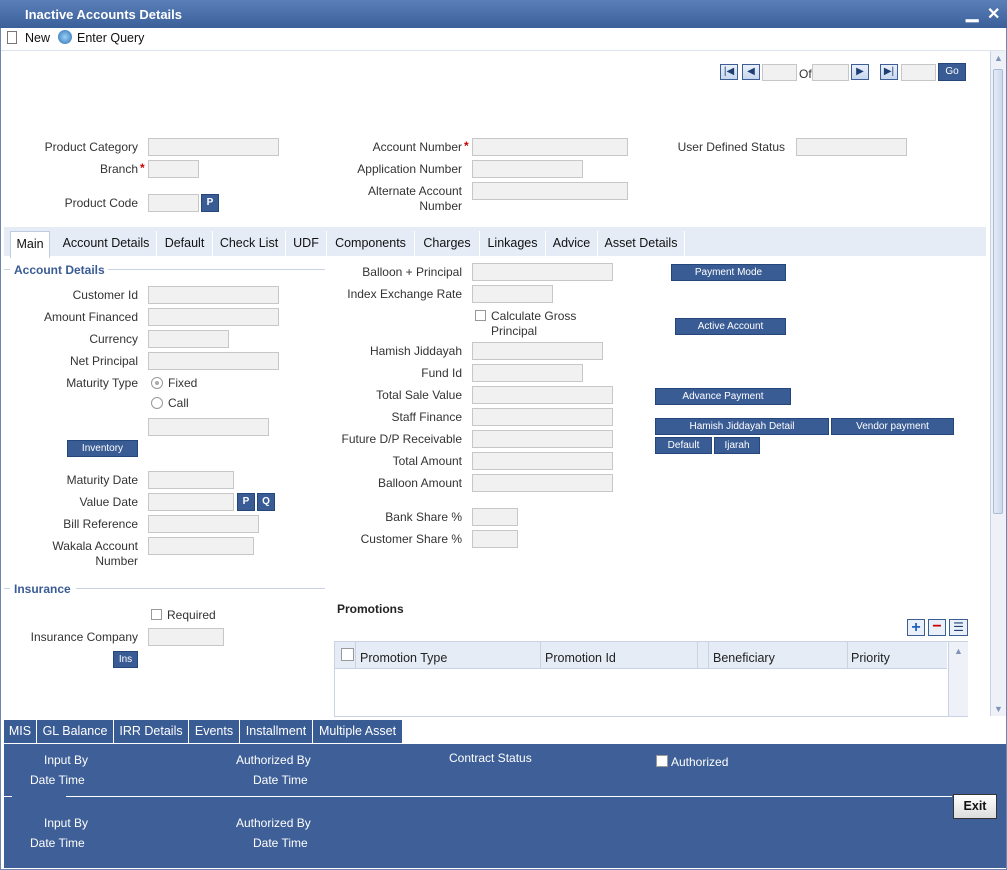 Image resolution: width=1007 pixels, height=870 pixels. I want to click on net-principal-input, so click(213, 361).